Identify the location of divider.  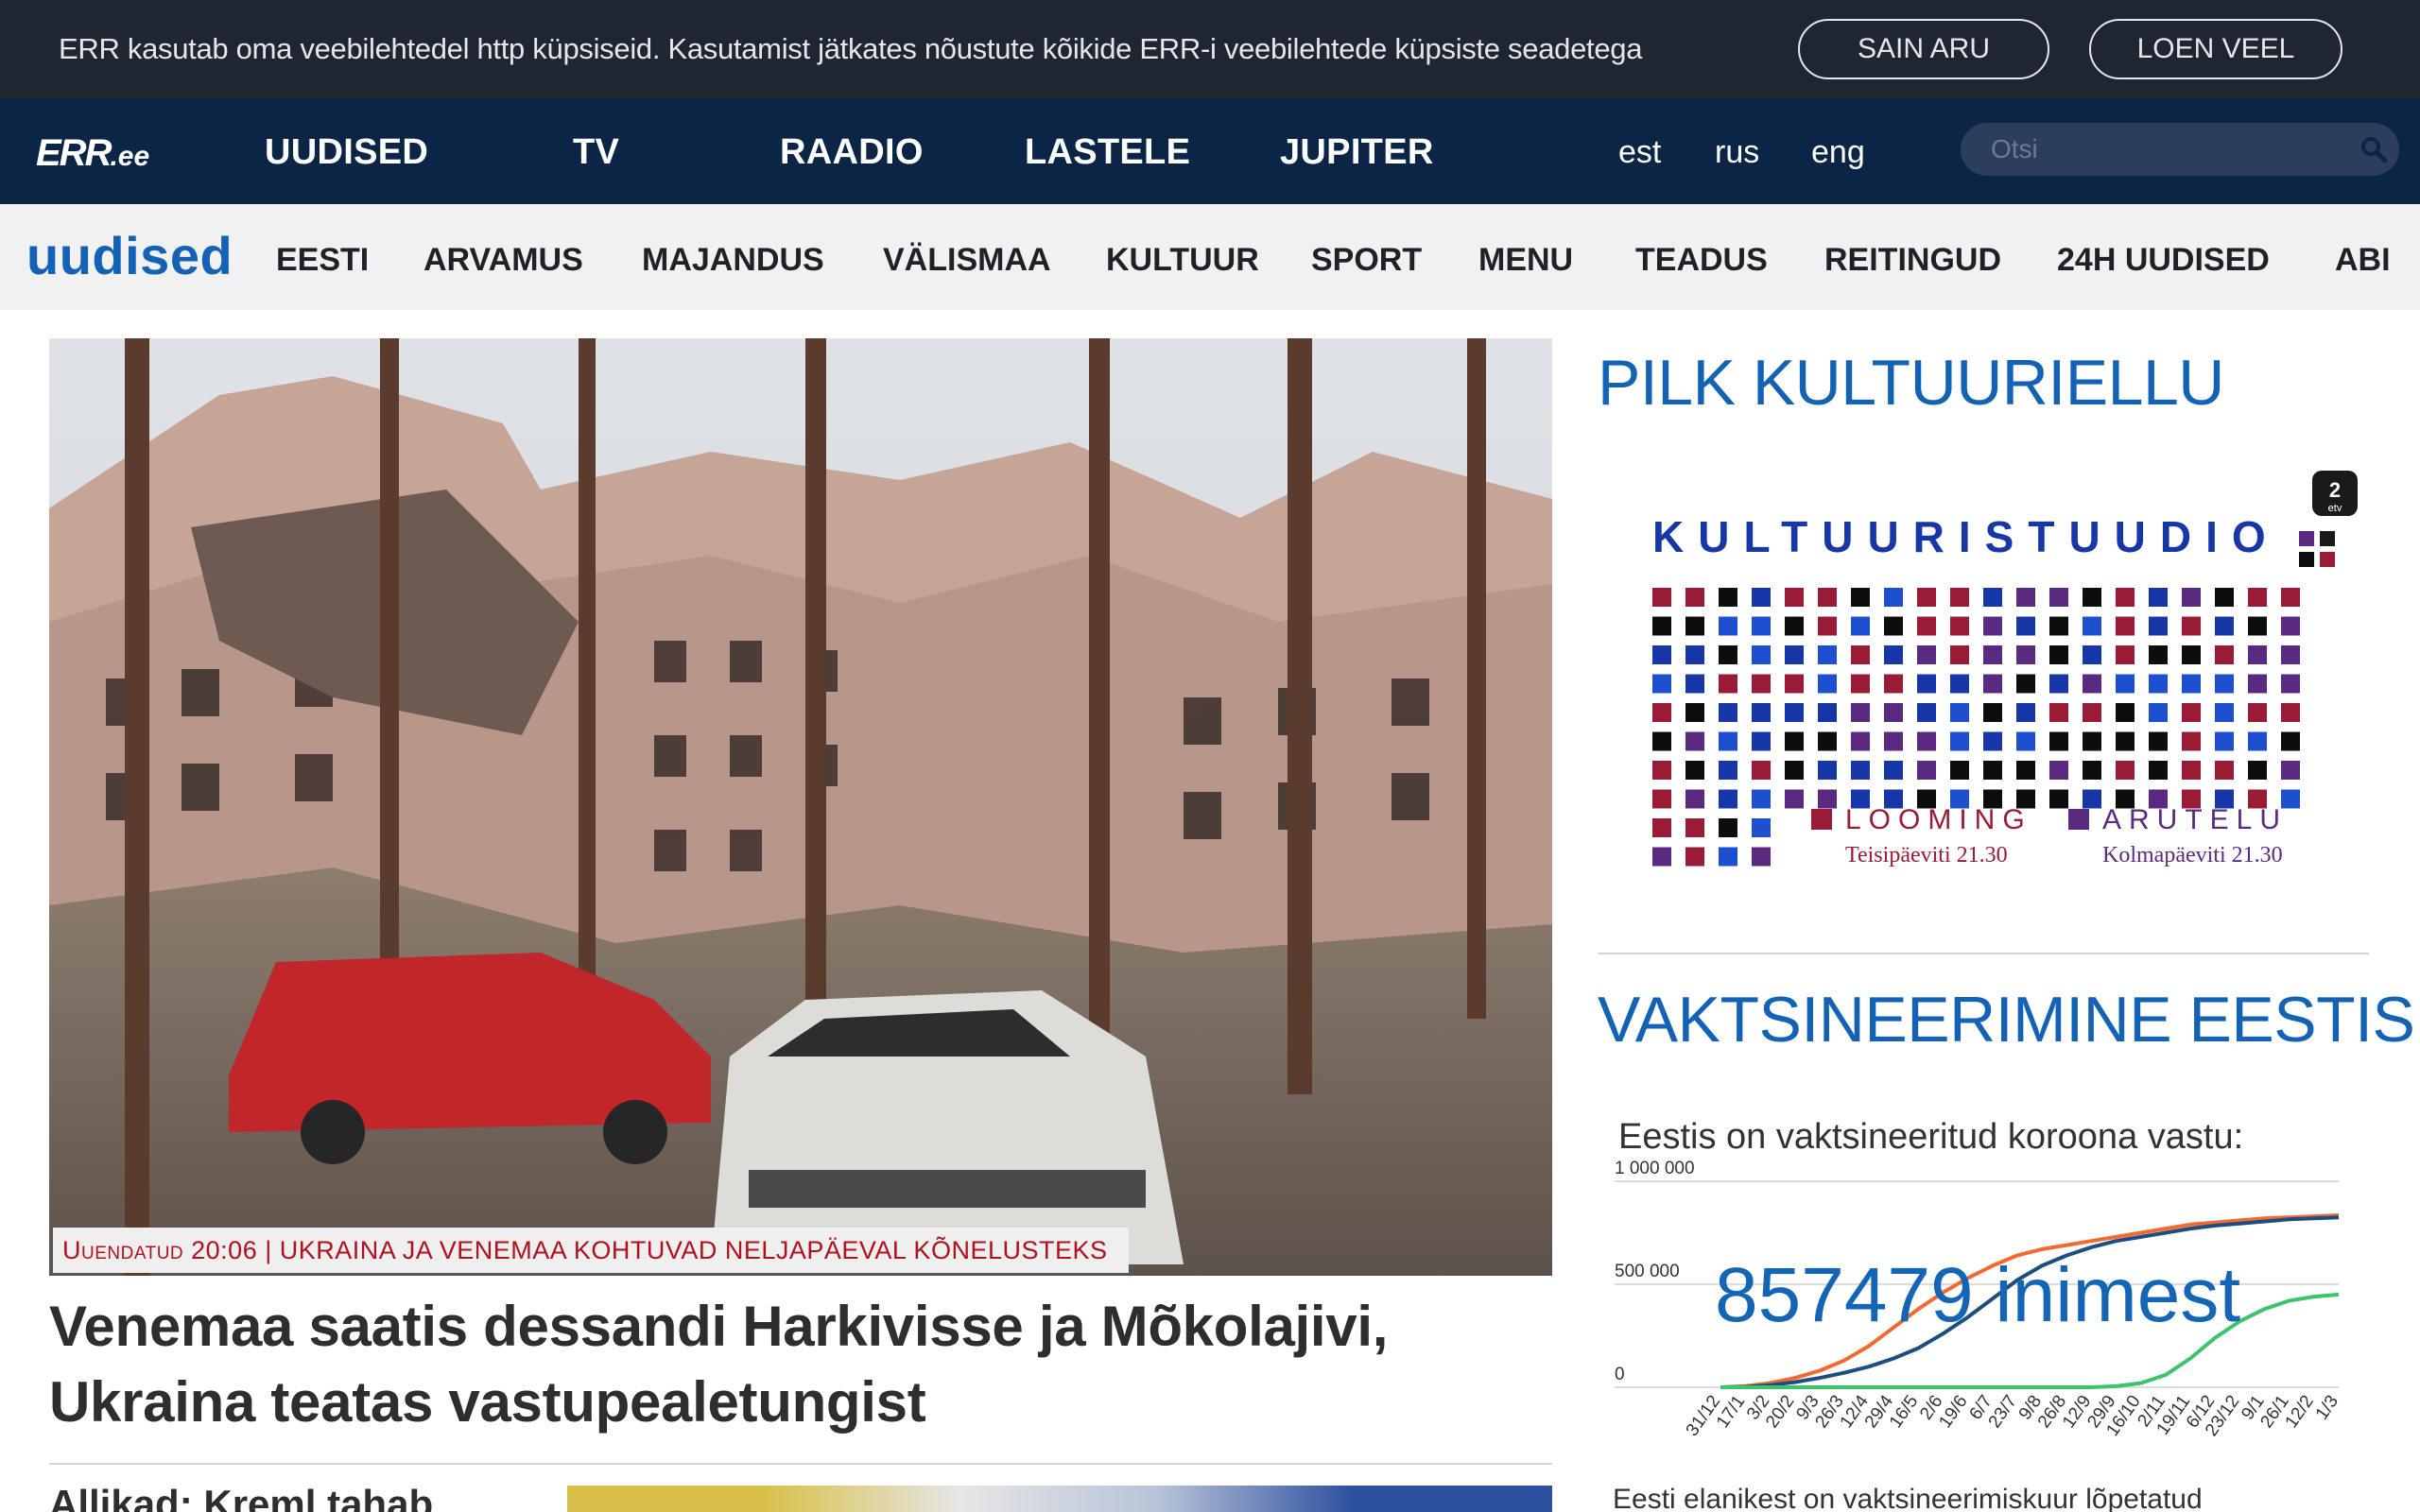
(800, 1464).